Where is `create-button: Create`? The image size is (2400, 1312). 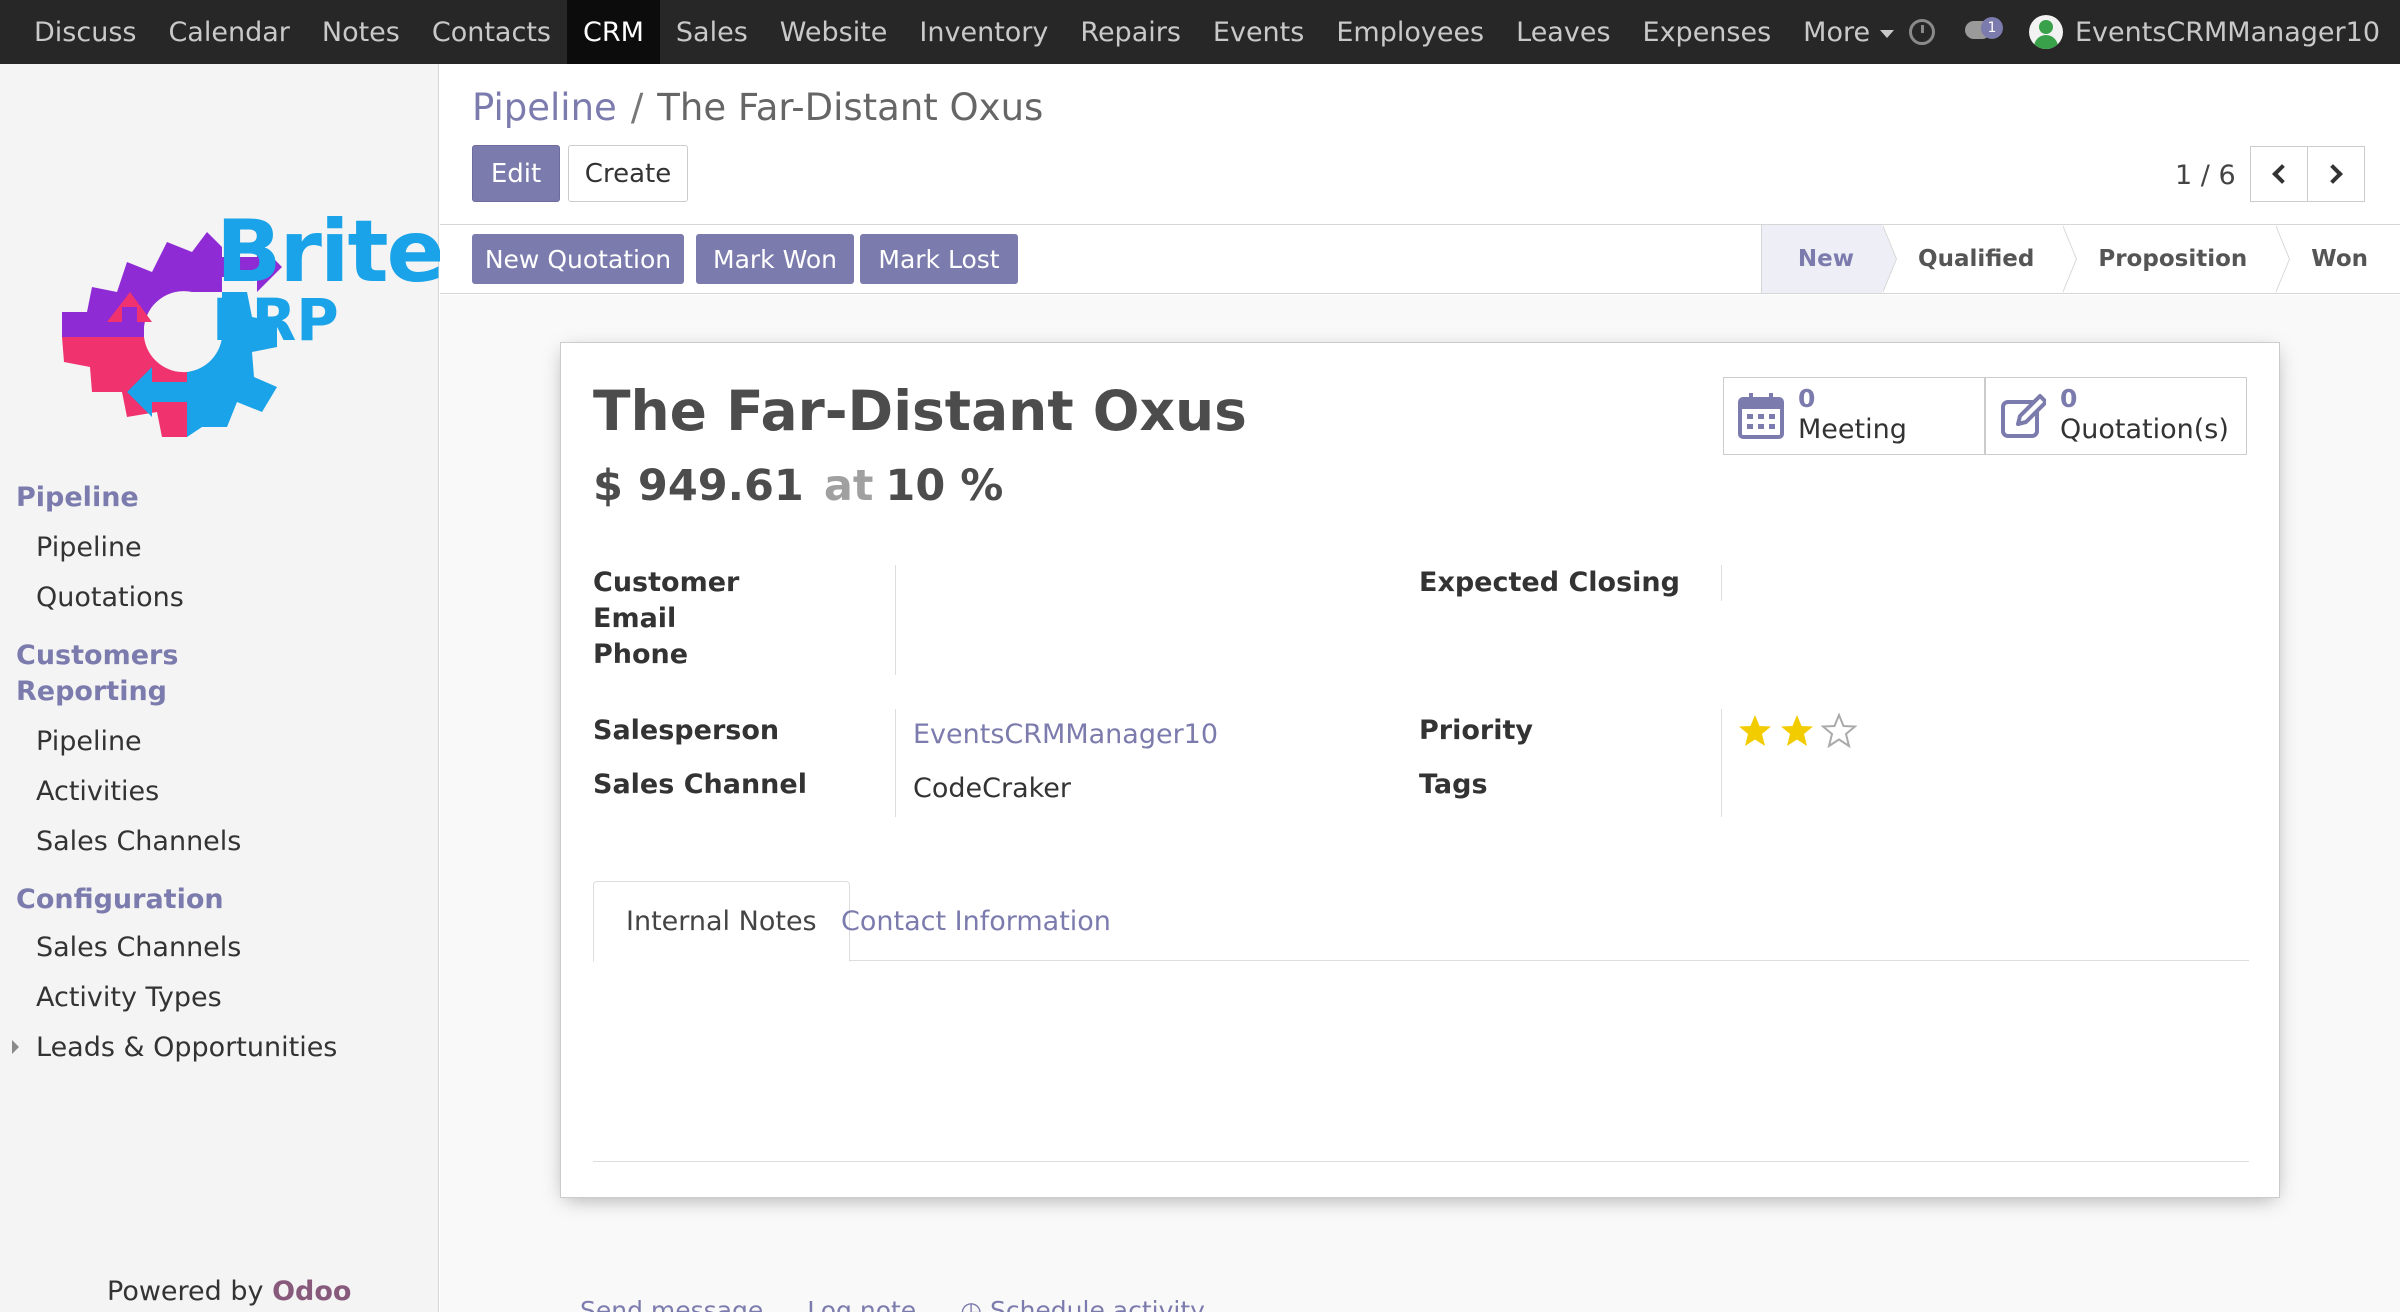
create-button: Create is located at coordinates (628, 173).